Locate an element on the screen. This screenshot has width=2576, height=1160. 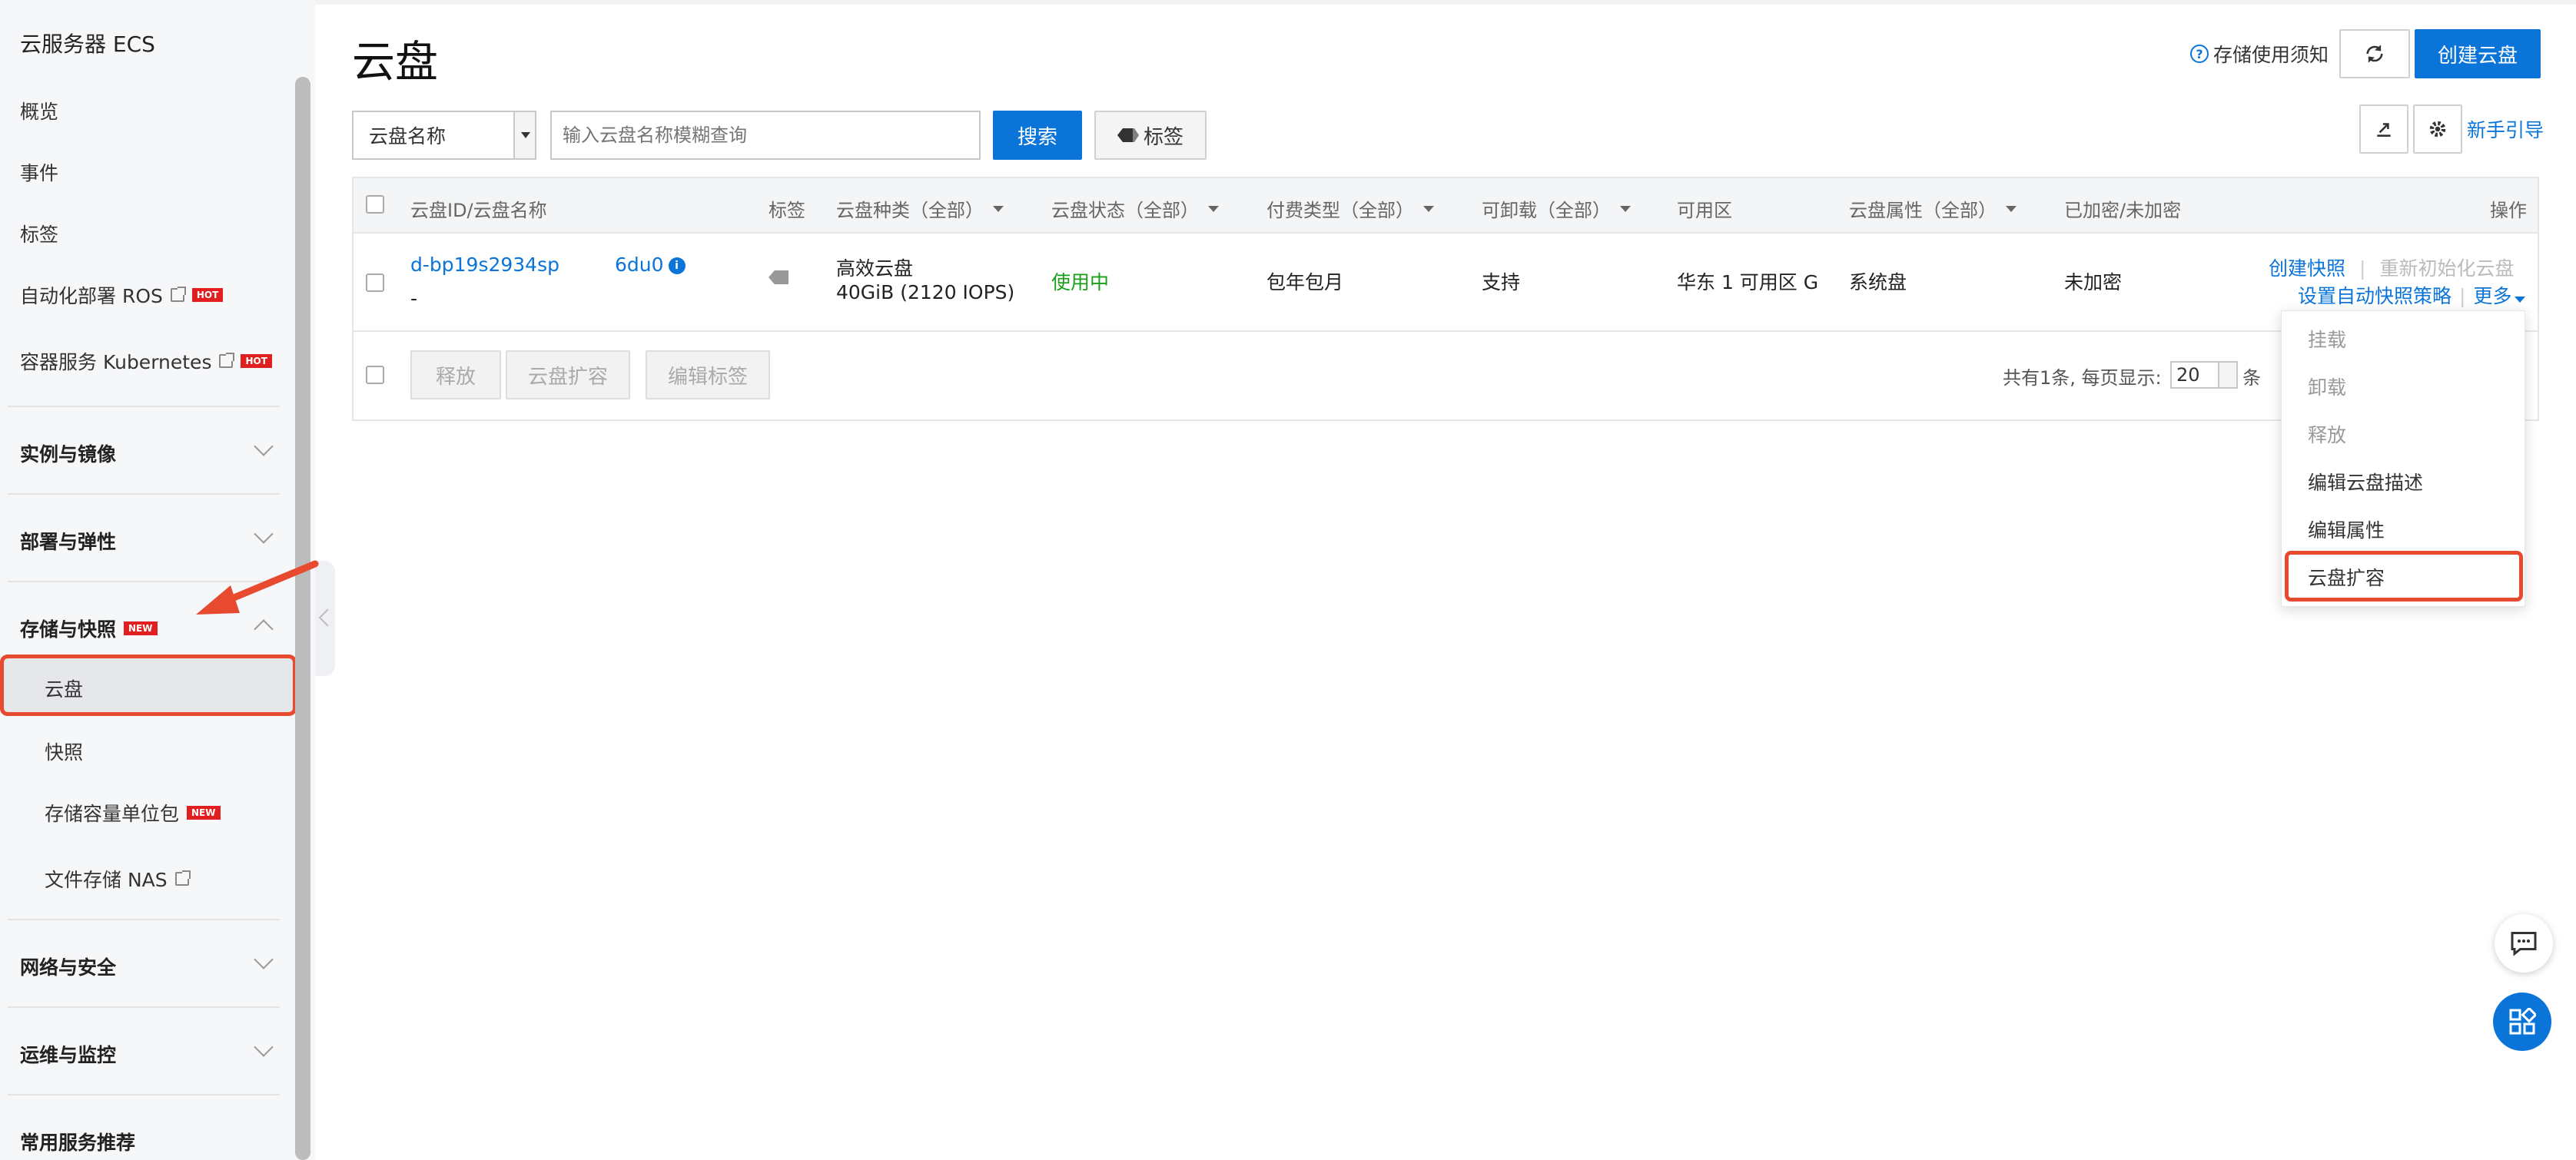
sidebar-item-tags: 标签 is located at coordinates (39, 234).